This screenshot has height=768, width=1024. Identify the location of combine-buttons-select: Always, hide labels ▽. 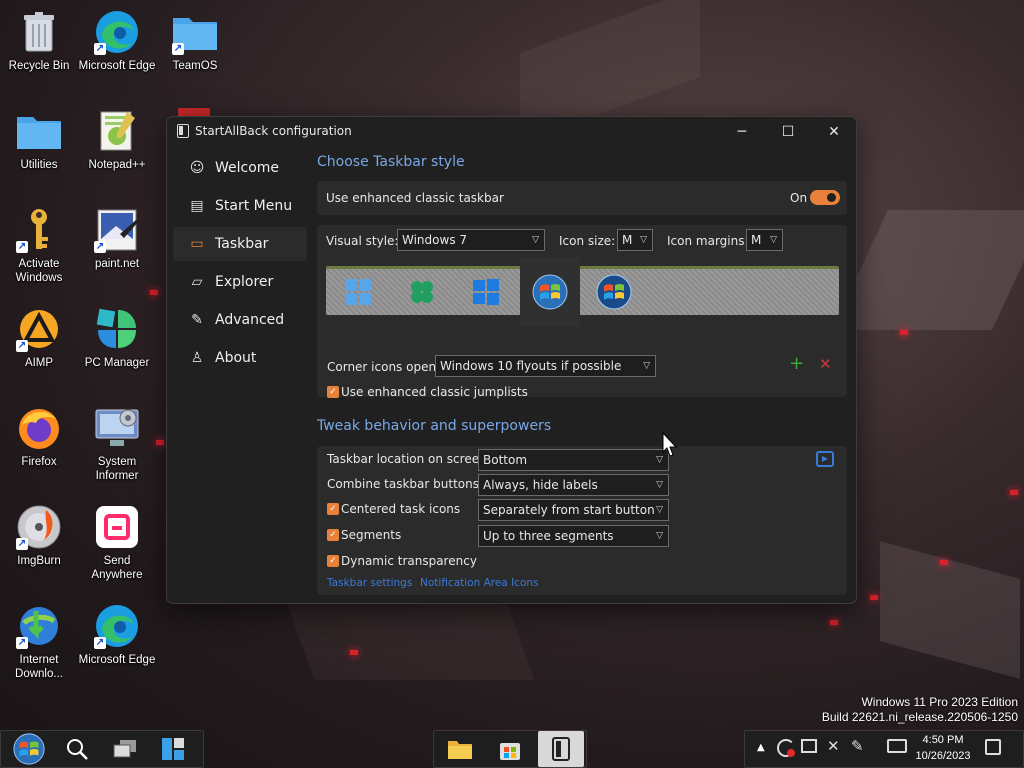
(573, 485).